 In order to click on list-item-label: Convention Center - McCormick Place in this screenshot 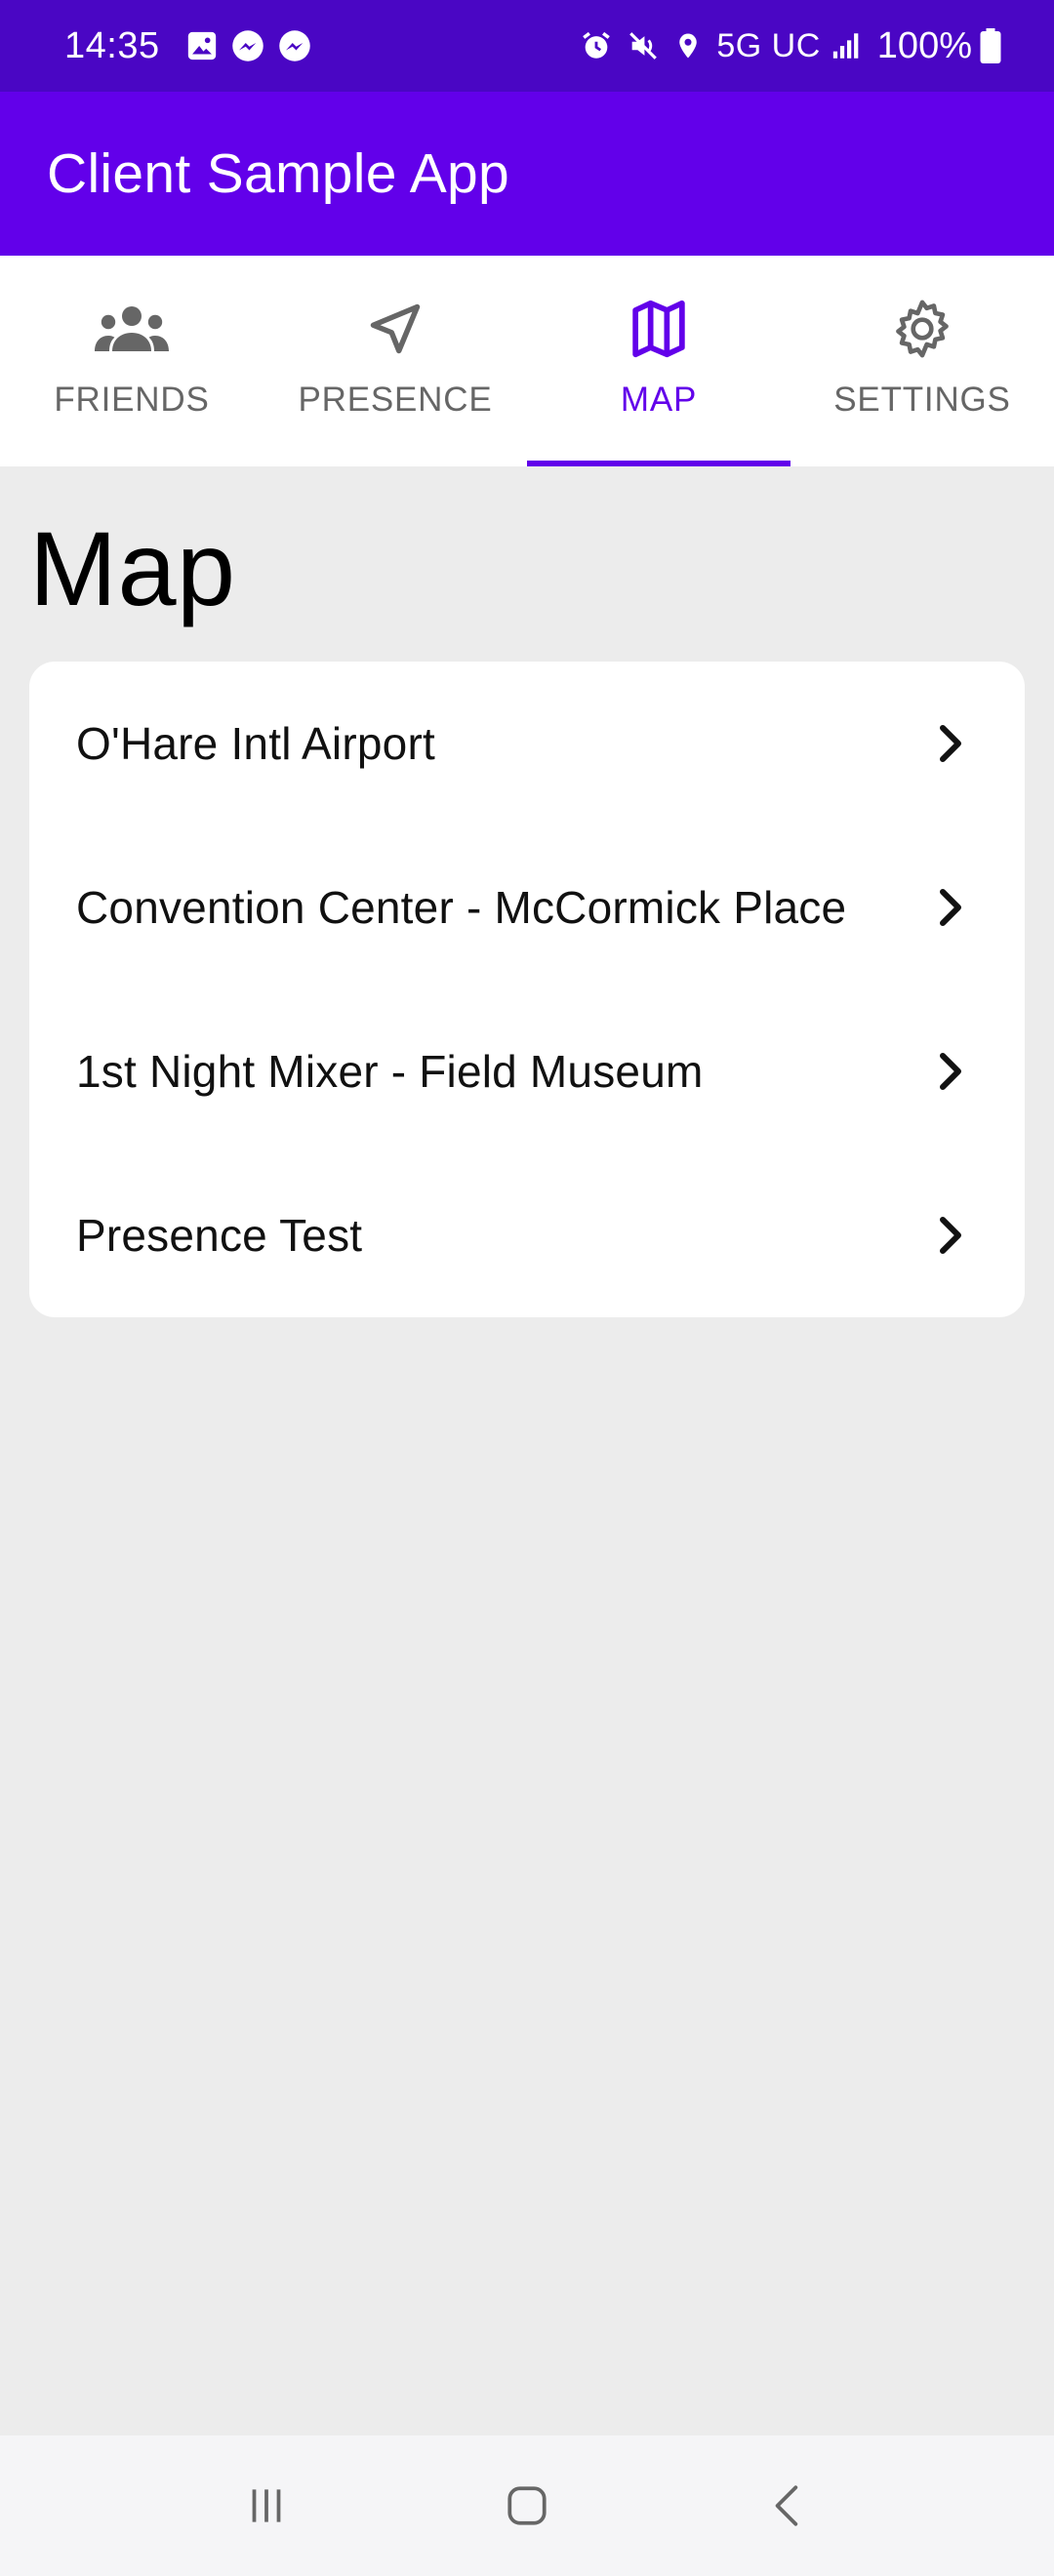, I will do `click(461, 907)`.